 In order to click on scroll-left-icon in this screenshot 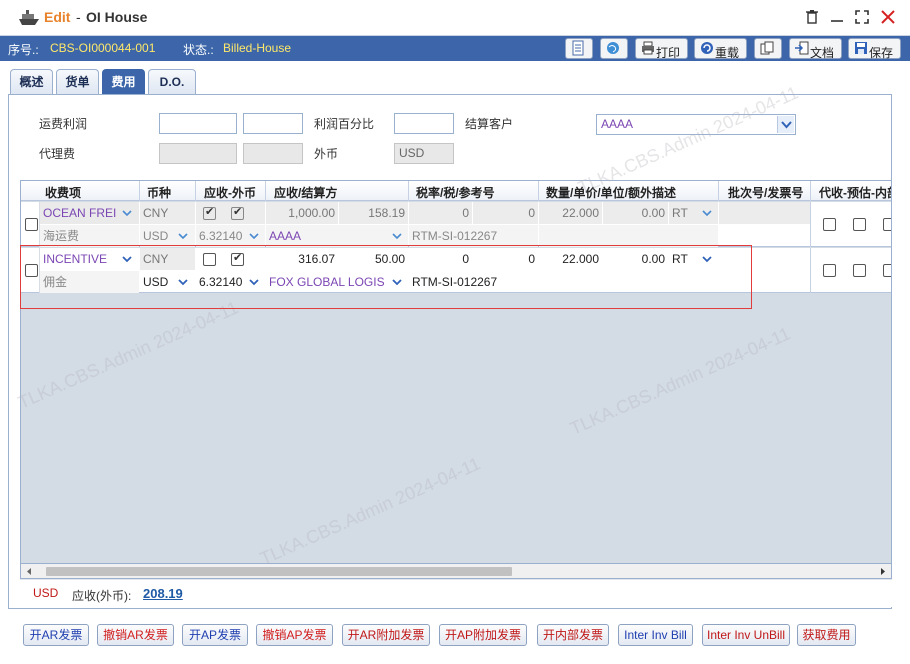, I will do `click(29, 571)`.